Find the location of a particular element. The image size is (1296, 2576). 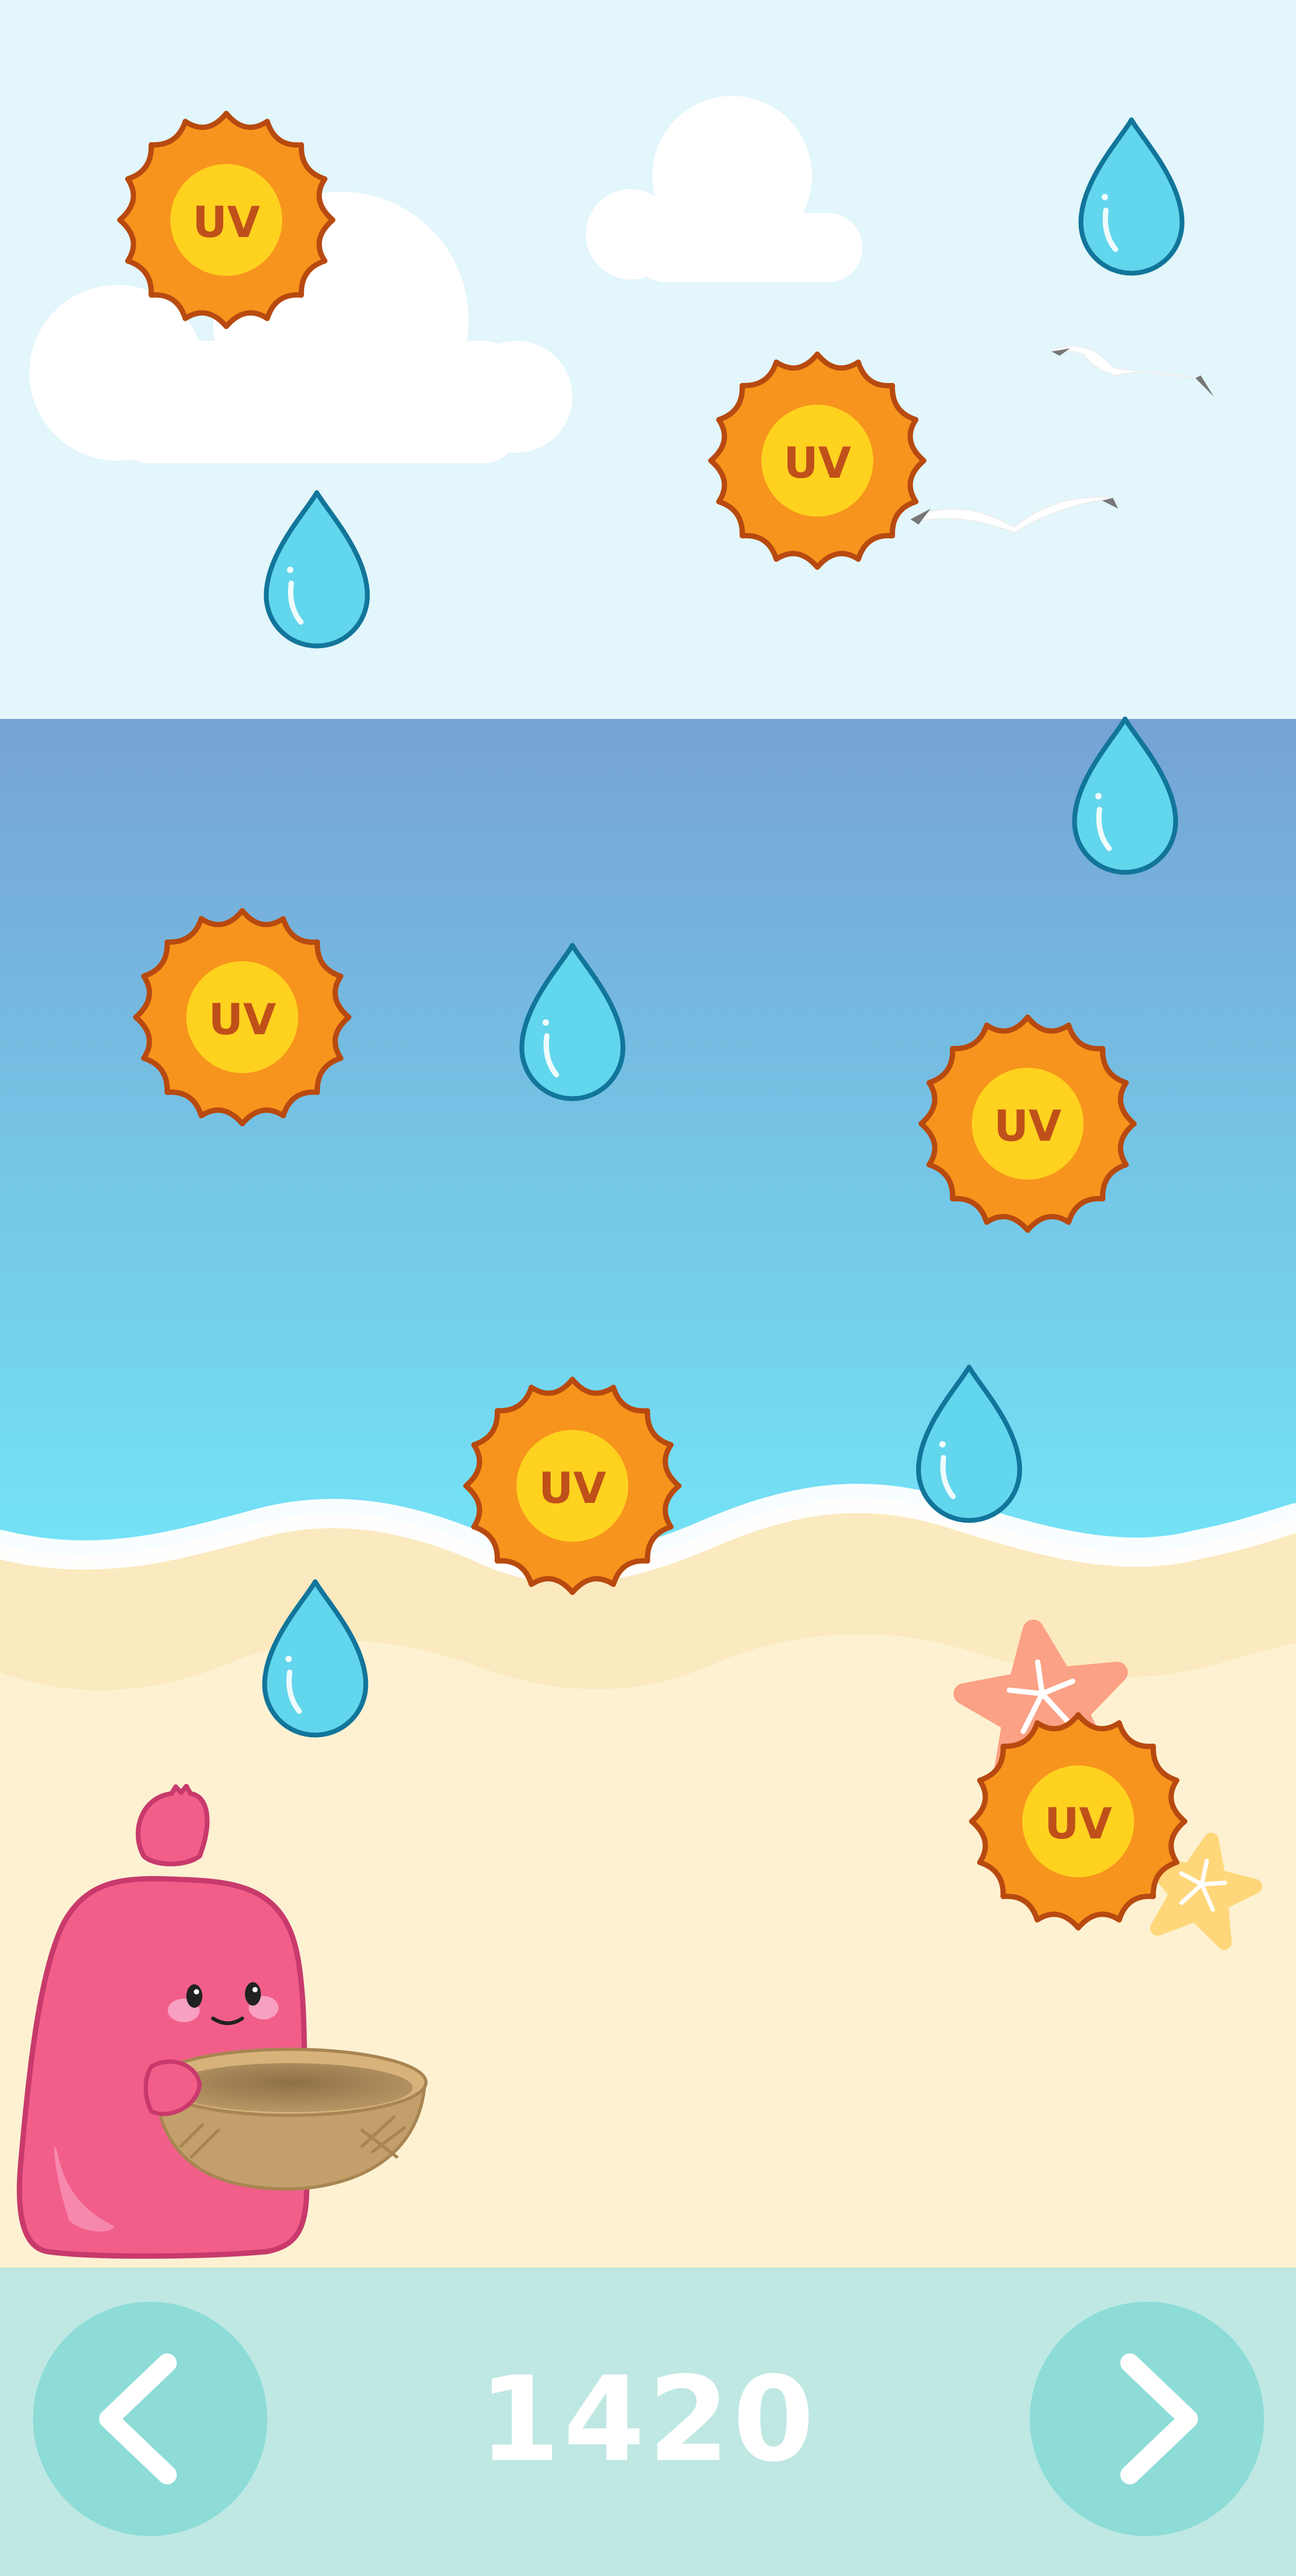

previous-button is located at coordinates (150, 2419).